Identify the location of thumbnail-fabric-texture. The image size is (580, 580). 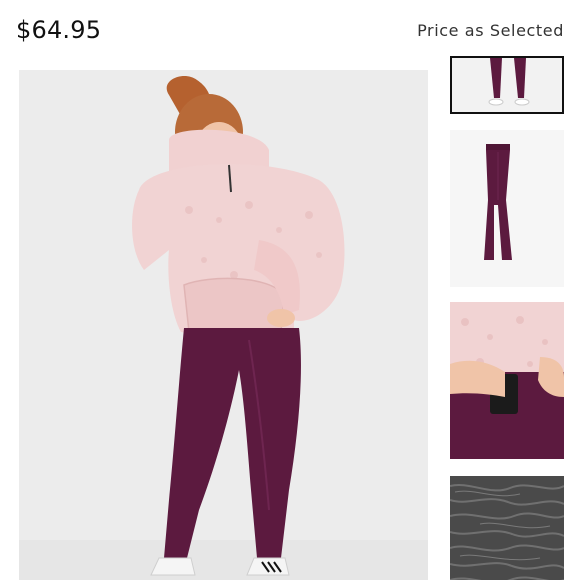
(507, 528).